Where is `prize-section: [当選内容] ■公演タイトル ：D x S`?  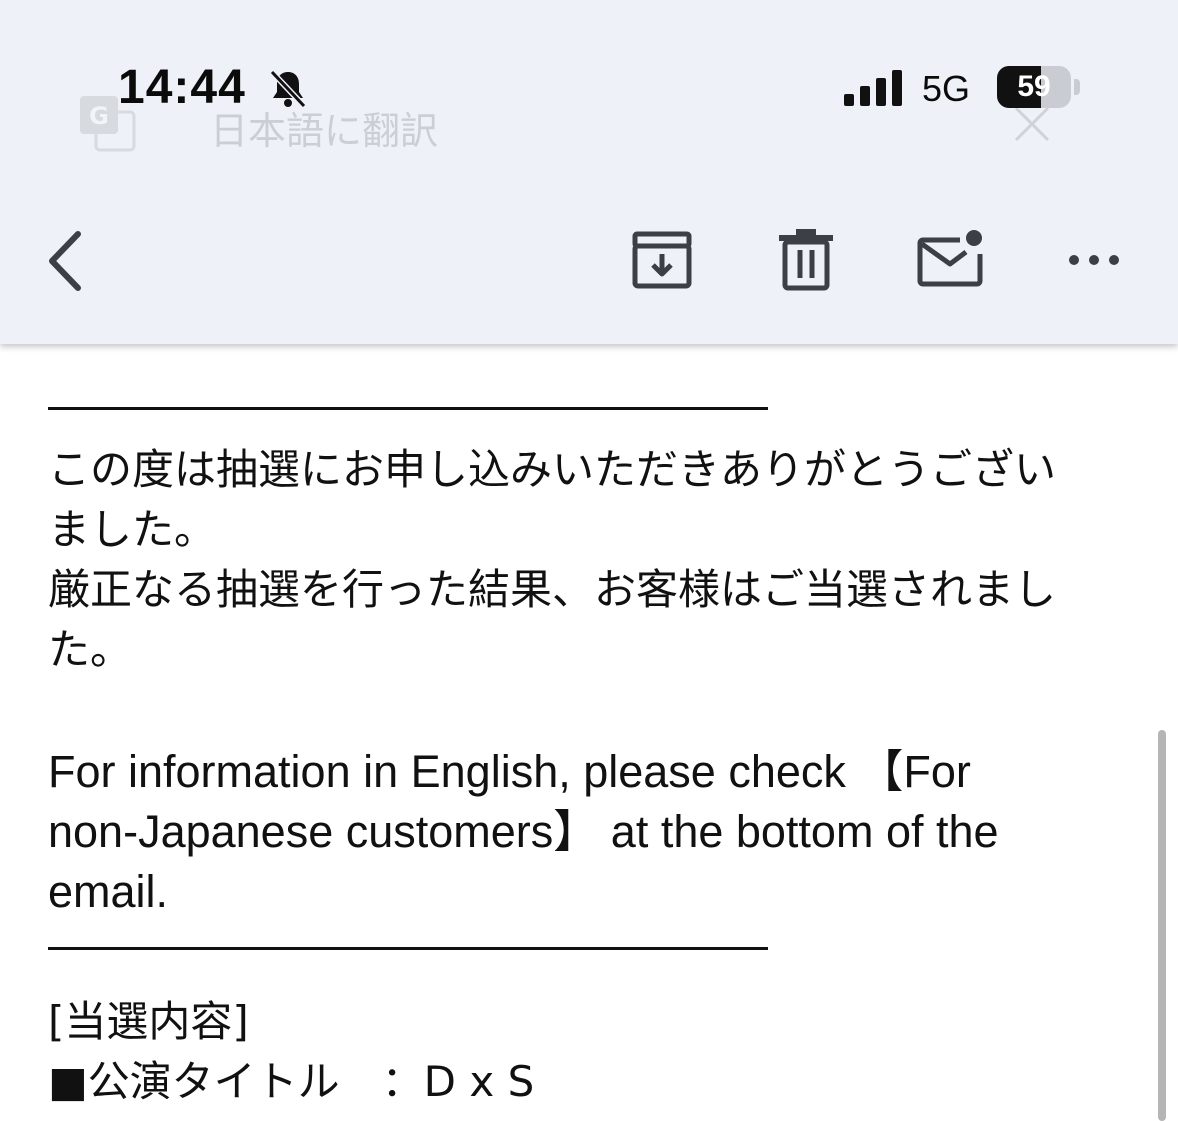
prize-section: [当選内容] ■公演タイトル ：D x S is located at coordinates (593, 1052).